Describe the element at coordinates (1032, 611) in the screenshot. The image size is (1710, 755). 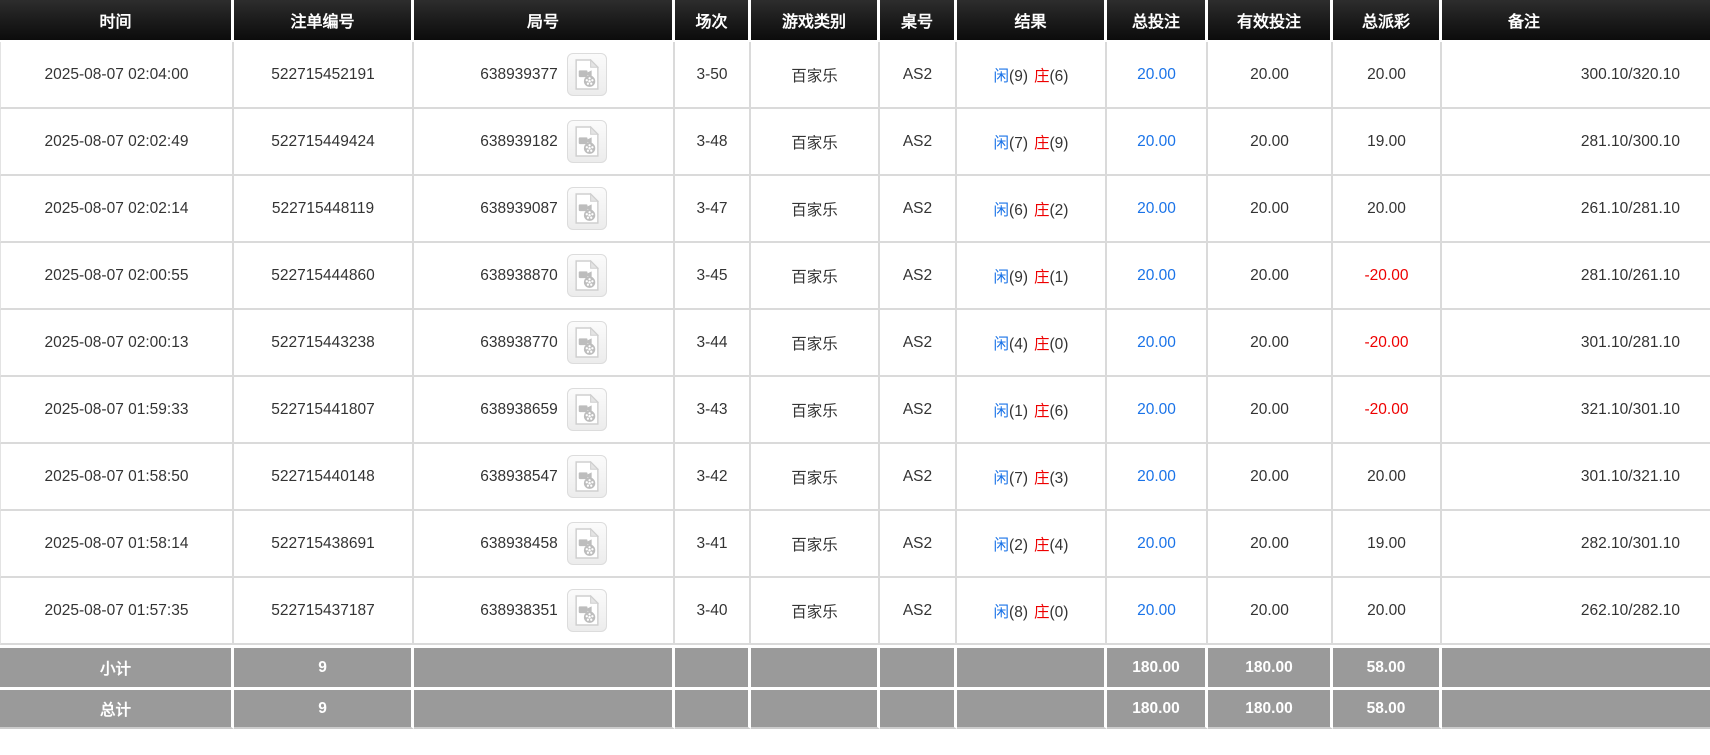
I see `cell-result: 闲(8) 庄(0)` at that location.